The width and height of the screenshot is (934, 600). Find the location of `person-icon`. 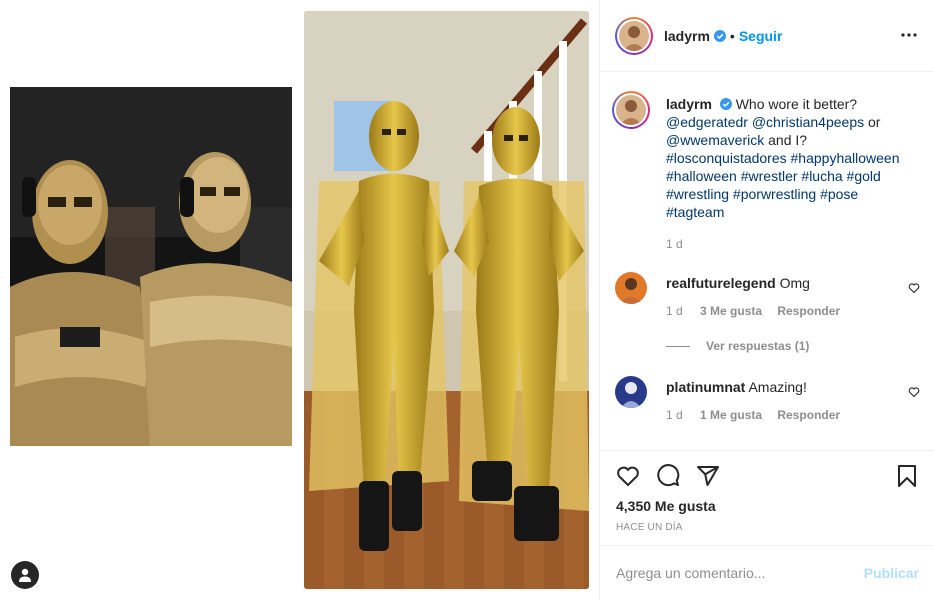

person-icon is located at coordinates (25, 575).